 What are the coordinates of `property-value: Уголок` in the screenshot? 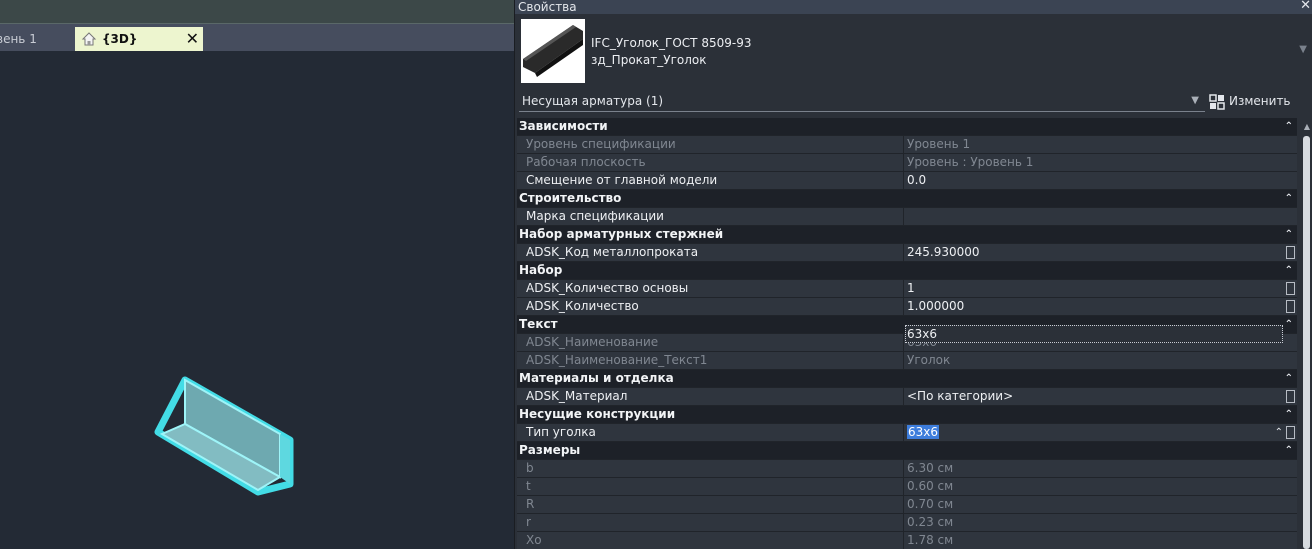 It's located at (929, 360).